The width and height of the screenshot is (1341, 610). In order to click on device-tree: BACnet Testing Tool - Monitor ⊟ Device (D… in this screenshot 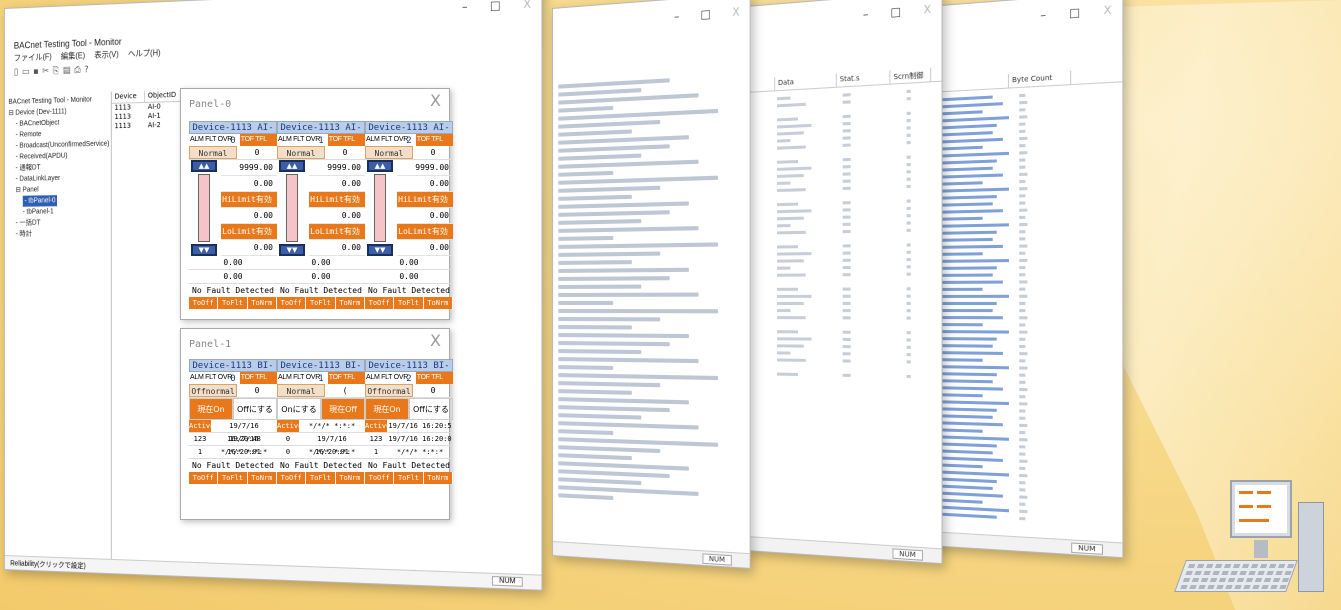, I will do `click(58, 325)`.